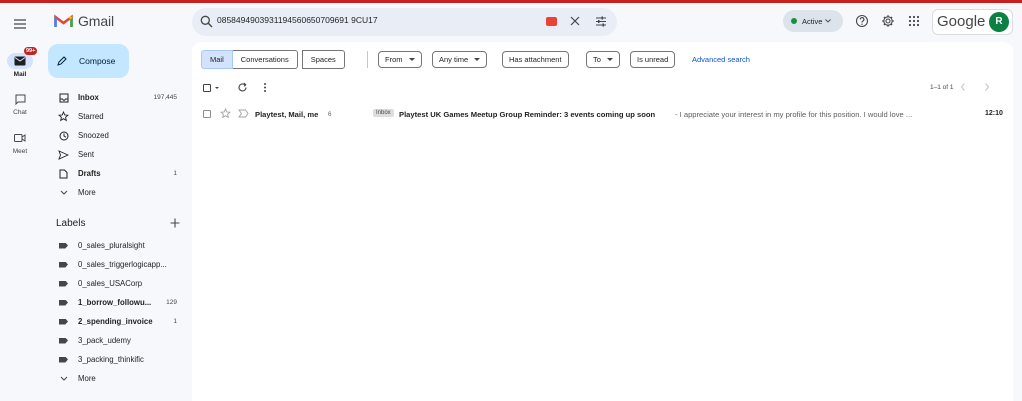 The height and width of the screenshot is (401, 1022). I want to click on main-menu-button, so click(20, 24).